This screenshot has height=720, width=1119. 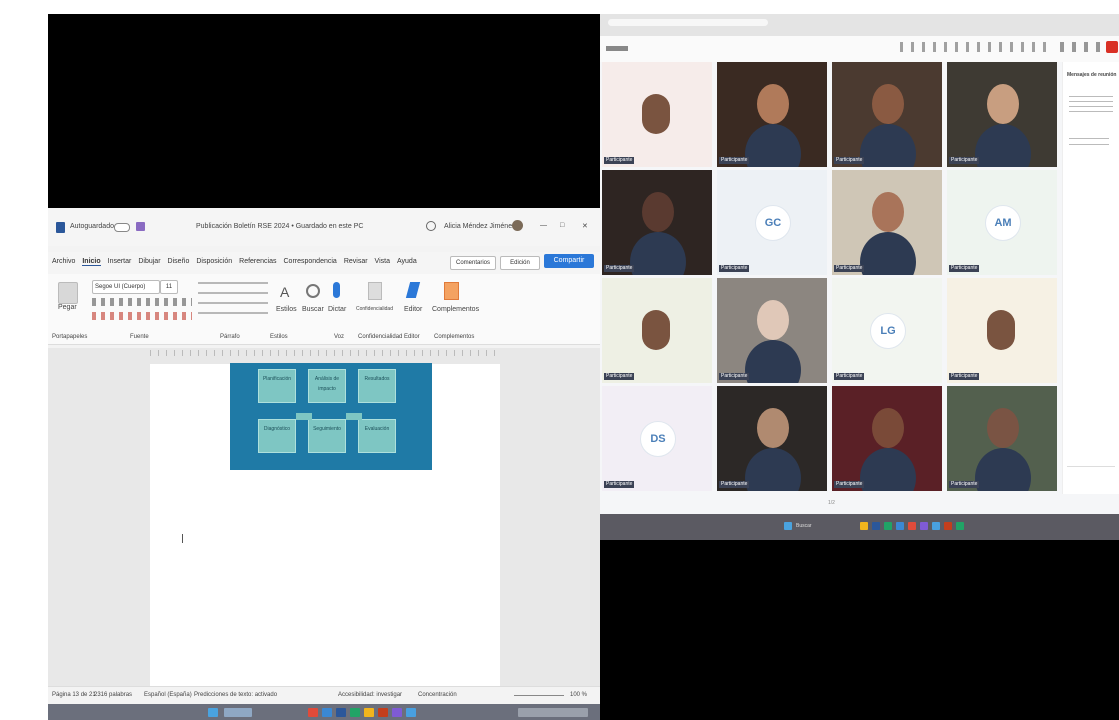 What do you see at coordinates (336, 290) in the screenshot?
I see `dictate-icon` at bounding box center [336, 290].